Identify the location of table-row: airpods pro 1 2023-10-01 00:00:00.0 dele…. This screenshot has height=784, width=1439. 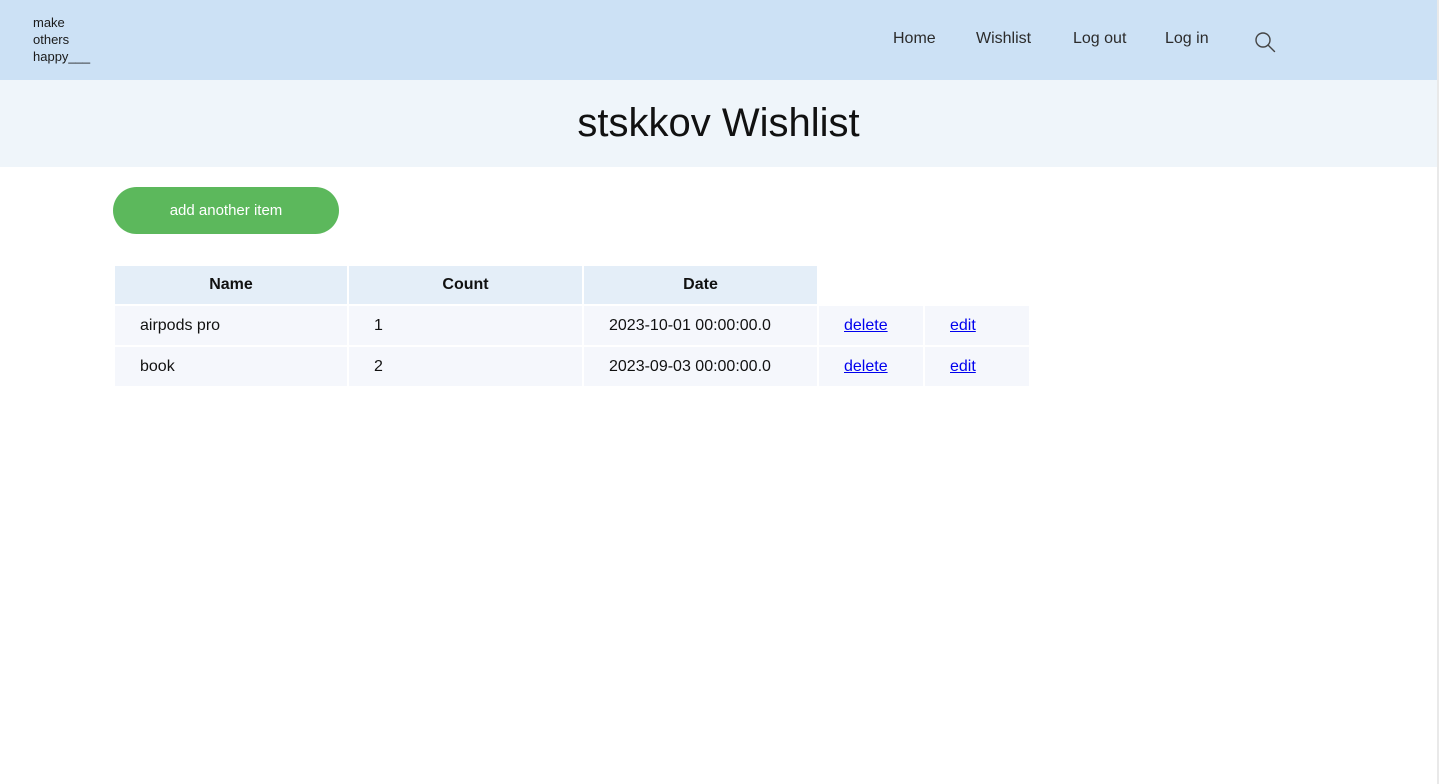
(572, 325).